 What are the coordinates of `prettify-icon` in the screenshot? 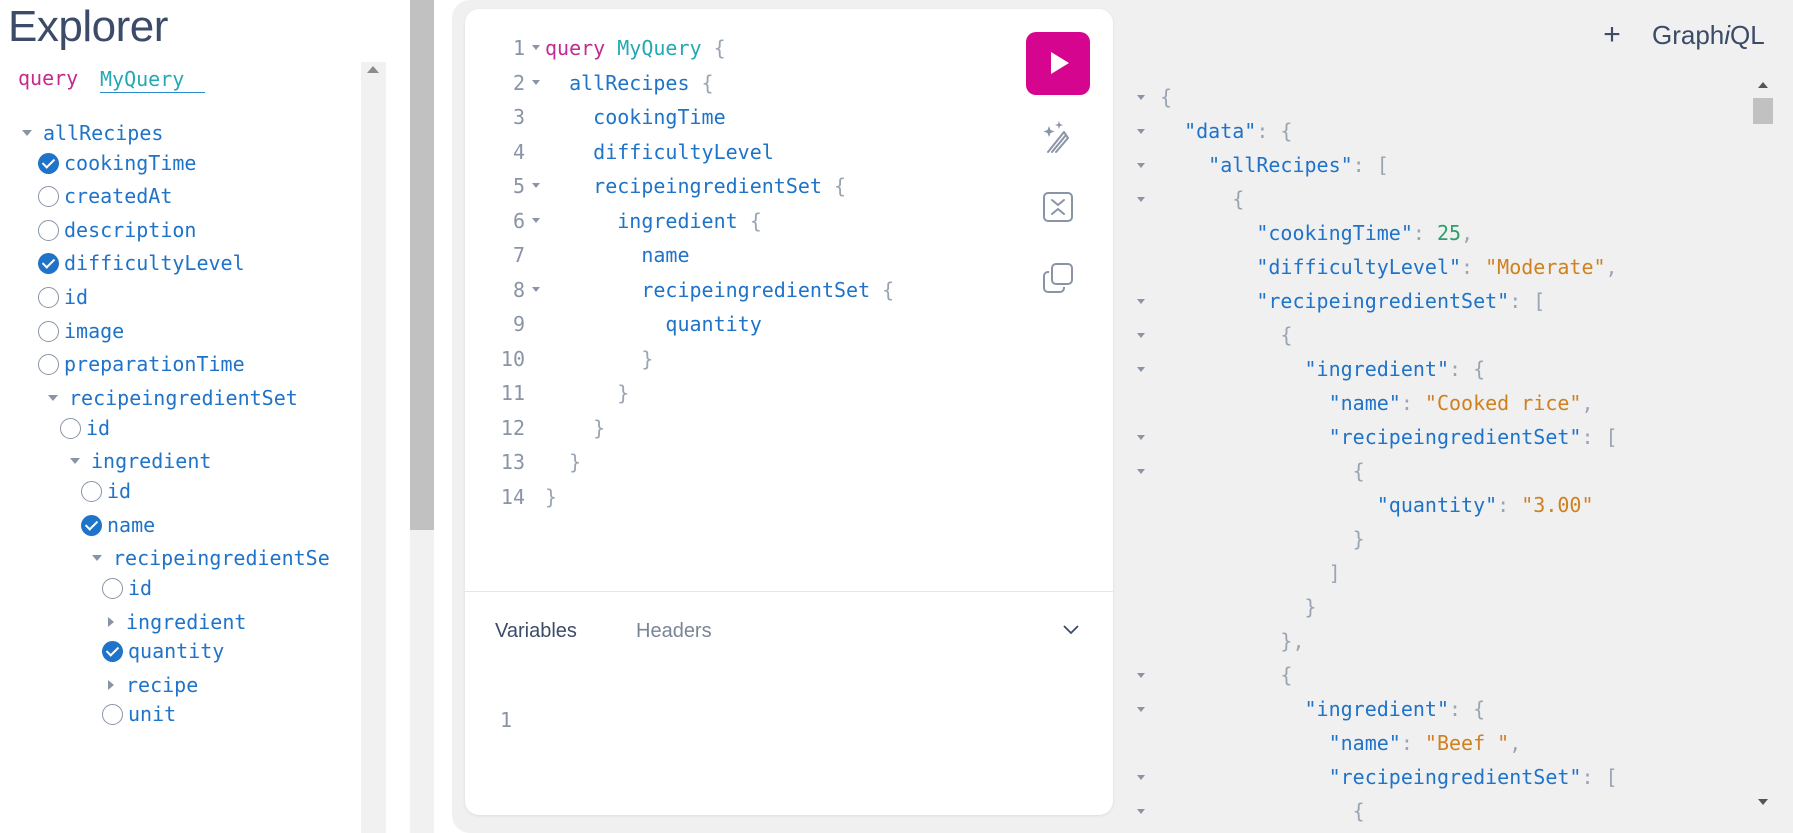 It's located at (1058, 137).